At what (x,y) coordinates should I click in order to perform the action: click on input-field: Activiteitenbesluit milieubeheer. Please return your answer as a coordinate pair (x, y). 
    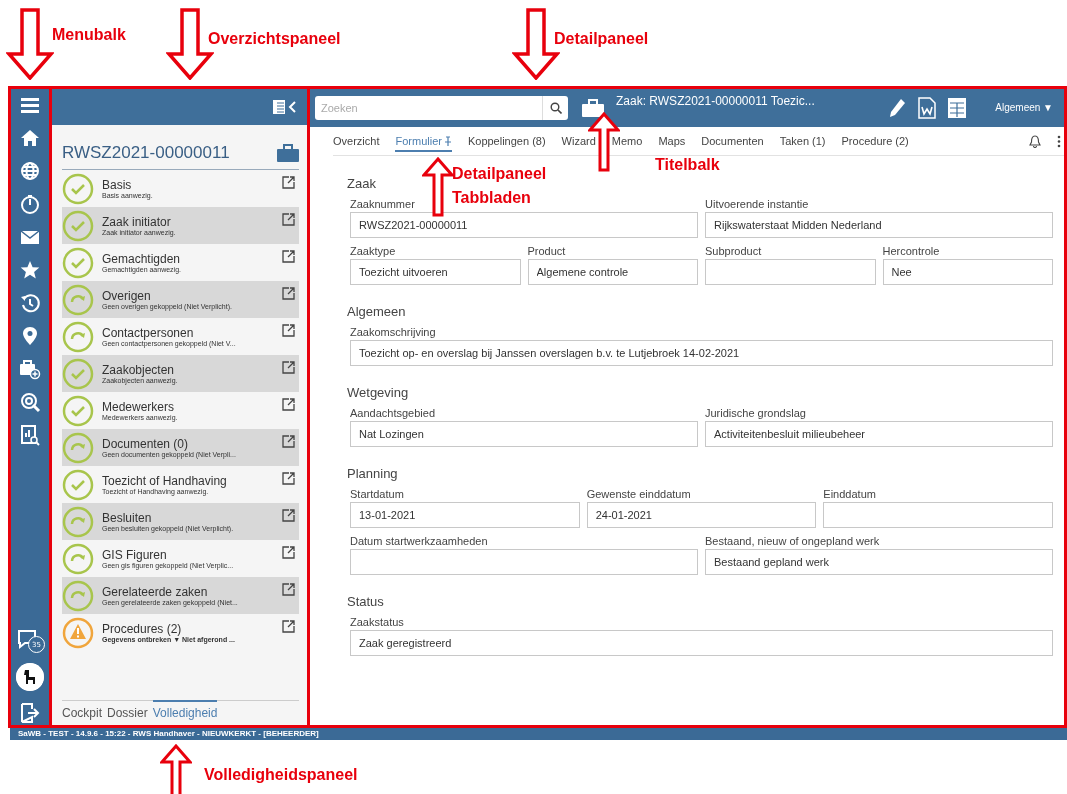
    Looking at the image, I should click on (879, 434).